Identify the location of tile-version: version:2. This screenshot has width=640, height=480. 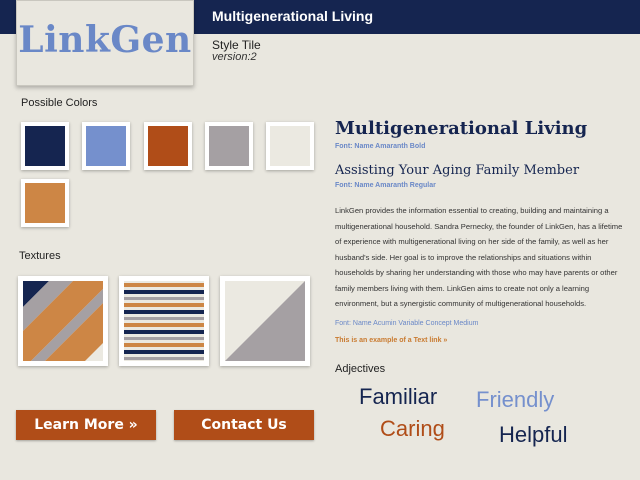
(234, 57).